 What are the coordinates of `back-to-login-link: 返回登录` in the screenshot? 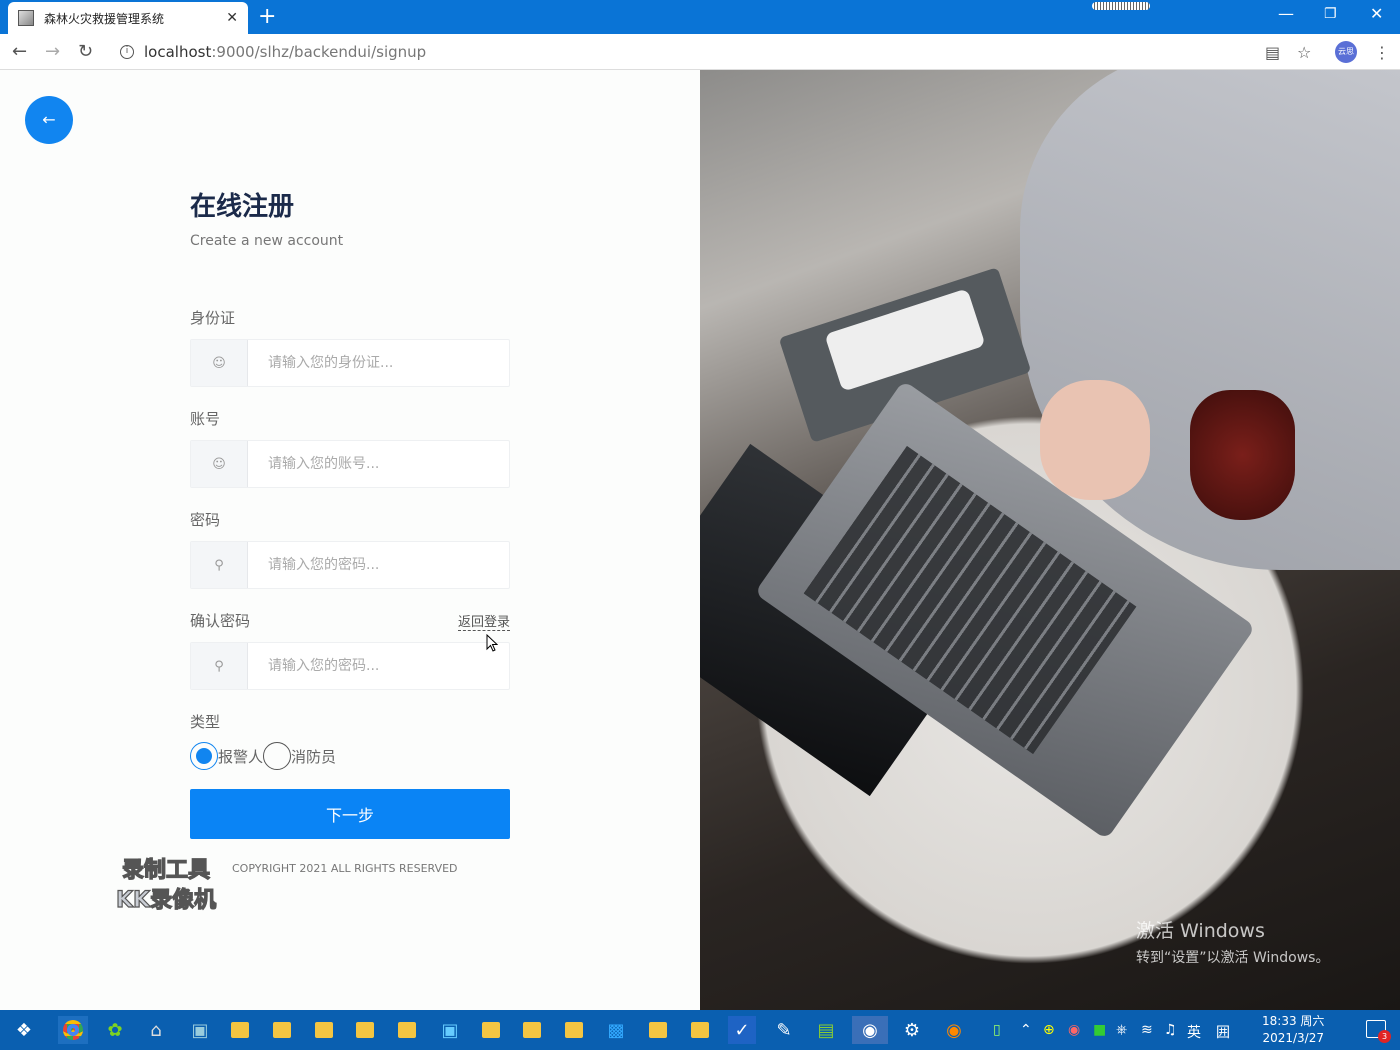 It's located at (484, 621).